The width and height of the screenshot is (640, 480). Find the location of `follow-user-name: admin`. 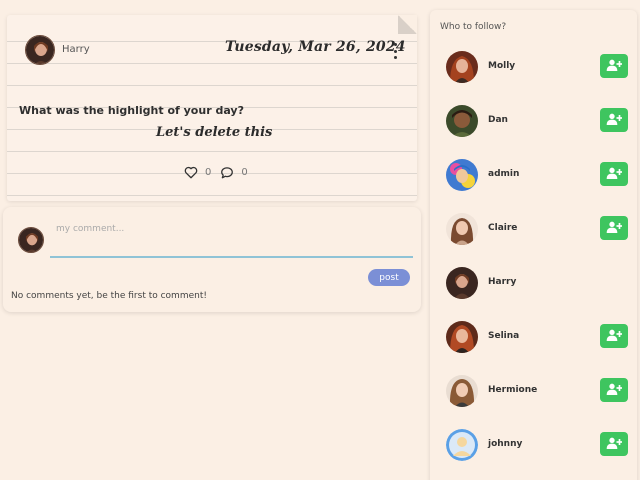

follow-user-name: admin is located at coordinates (503, 174).